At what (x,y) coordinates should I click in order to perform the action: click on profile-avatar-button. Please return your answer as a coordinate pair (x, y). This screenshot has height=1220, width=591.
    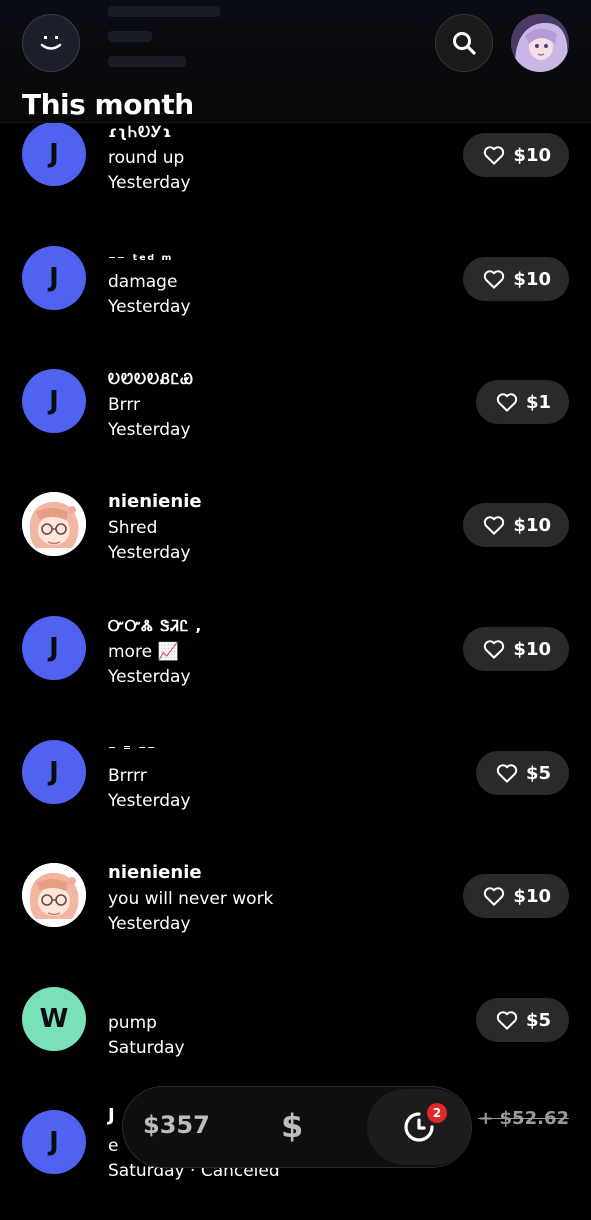
    Looking at the image, I should click on (540, 43).